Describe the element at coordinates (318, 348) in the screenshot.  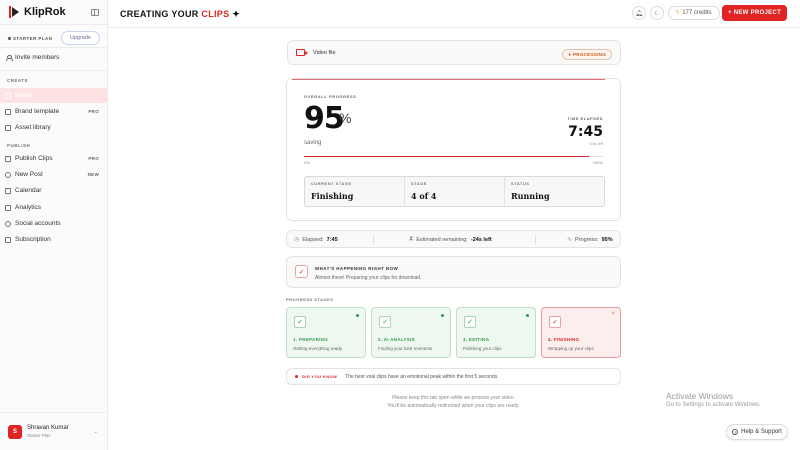
I see `stage-desc: Getting everything ready` at that location.